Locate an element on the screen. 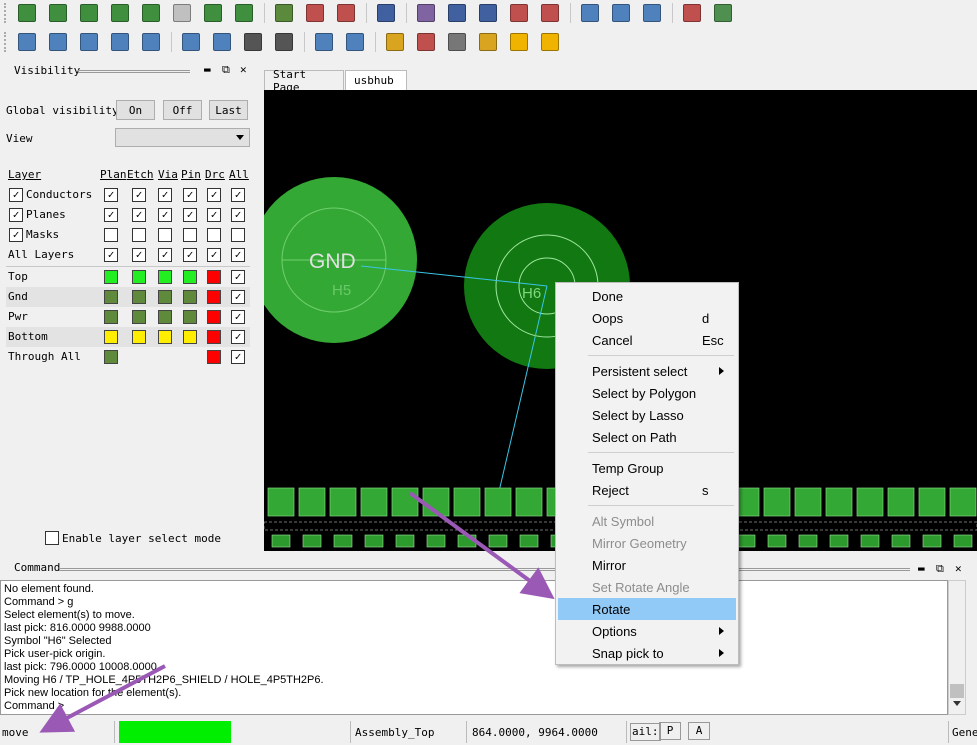  scroll-down-icon is located at coordinates (957, 703).